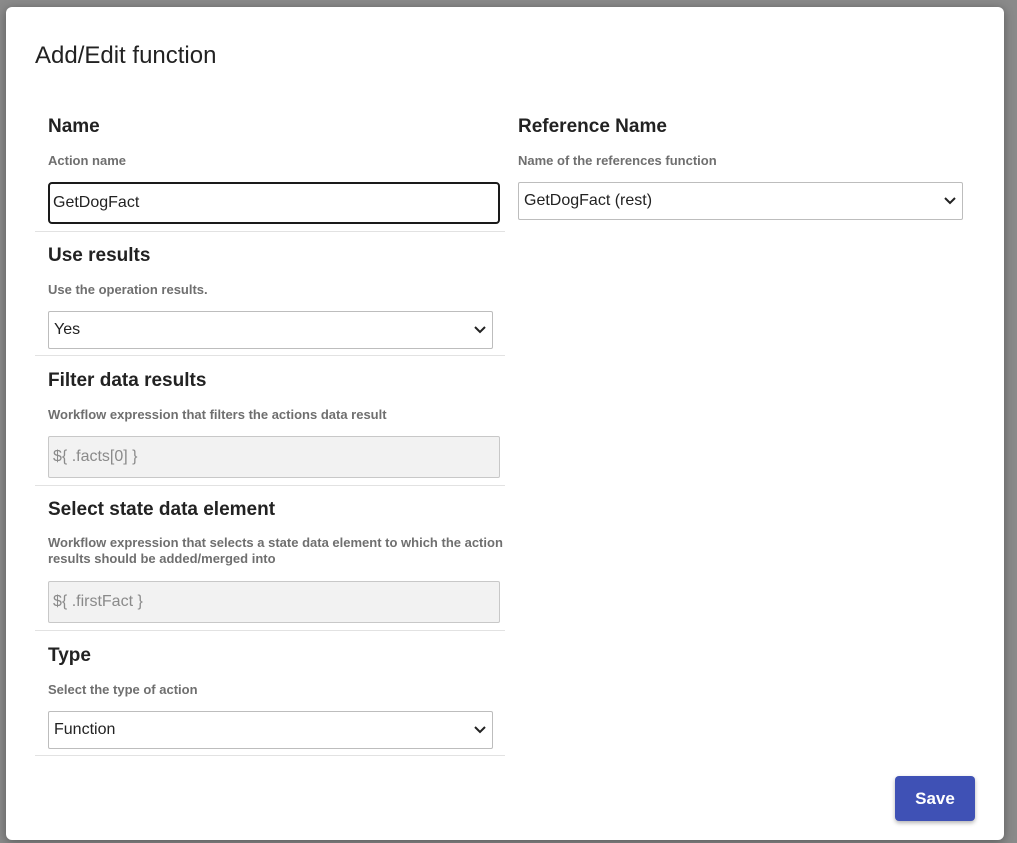 This screenshot has height=843, width=1017. What do you see at coordinates (588, 200) in the screenshot?
I see `reference-name-selected: GetDogFact (rest)` at bounding box center [588, 200].